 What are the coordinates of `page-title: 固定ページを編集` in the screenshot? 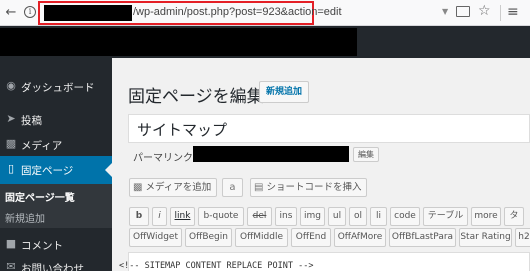 It's located at (196, 97).